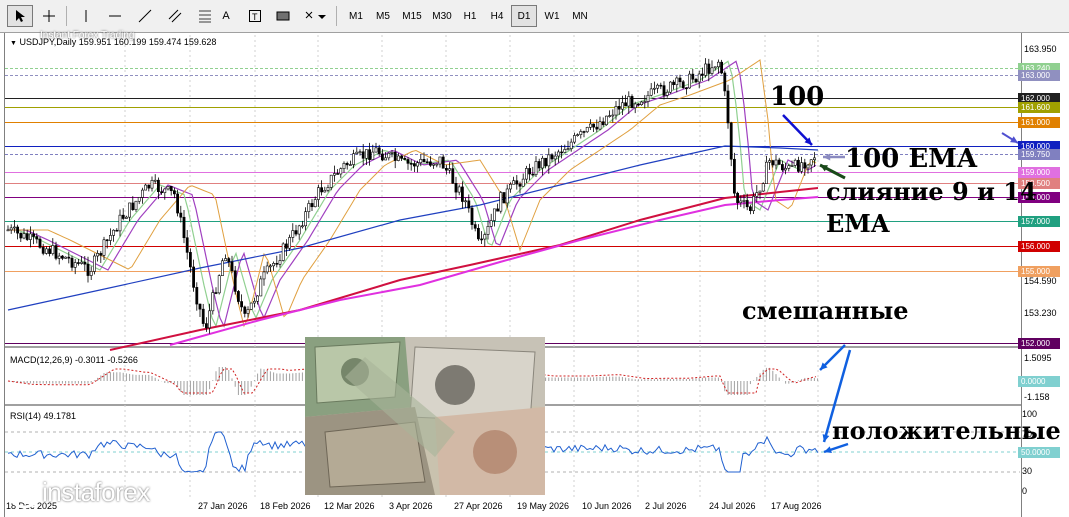  I want to click on price-level-tag: 163.000, so click(1039, 75).